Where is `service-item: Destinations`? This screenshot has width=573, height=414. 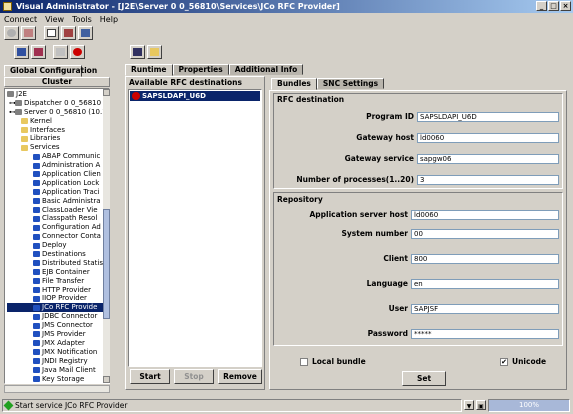 service-item: Destinations is located at coordinates (57, 254).